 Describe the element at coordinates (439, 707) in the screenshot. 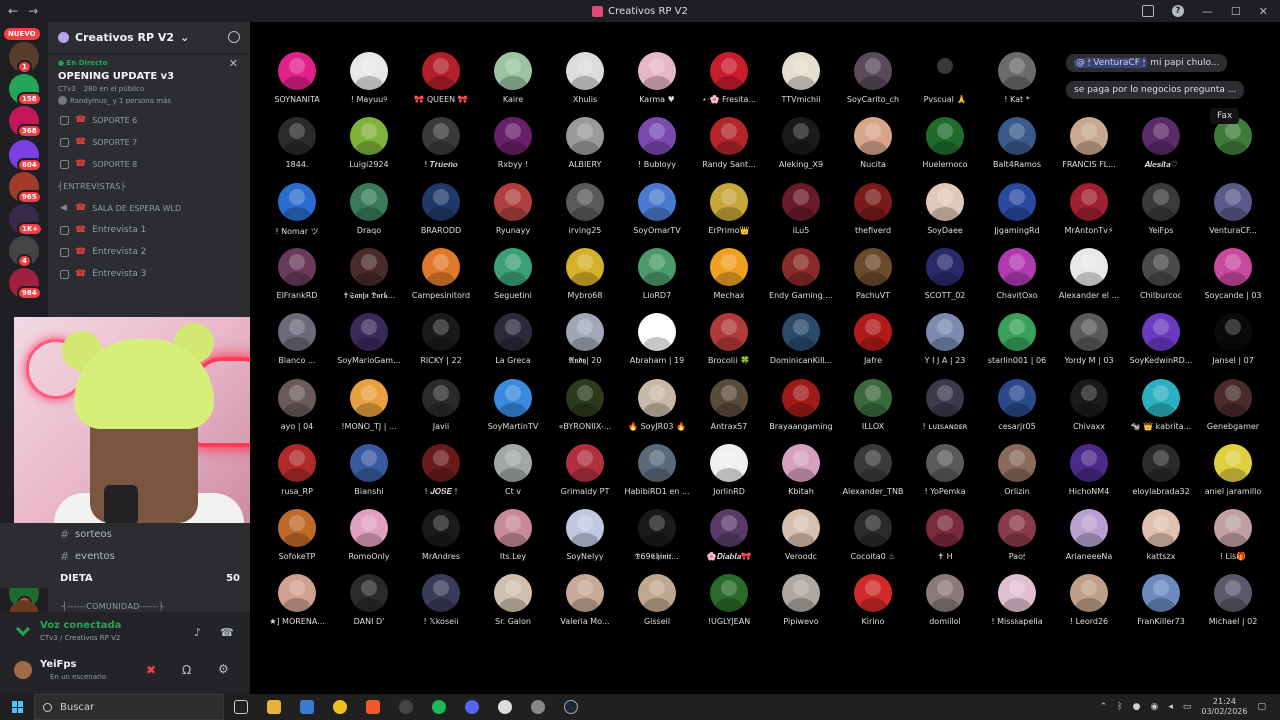

I see `xbox-icon` at that location.